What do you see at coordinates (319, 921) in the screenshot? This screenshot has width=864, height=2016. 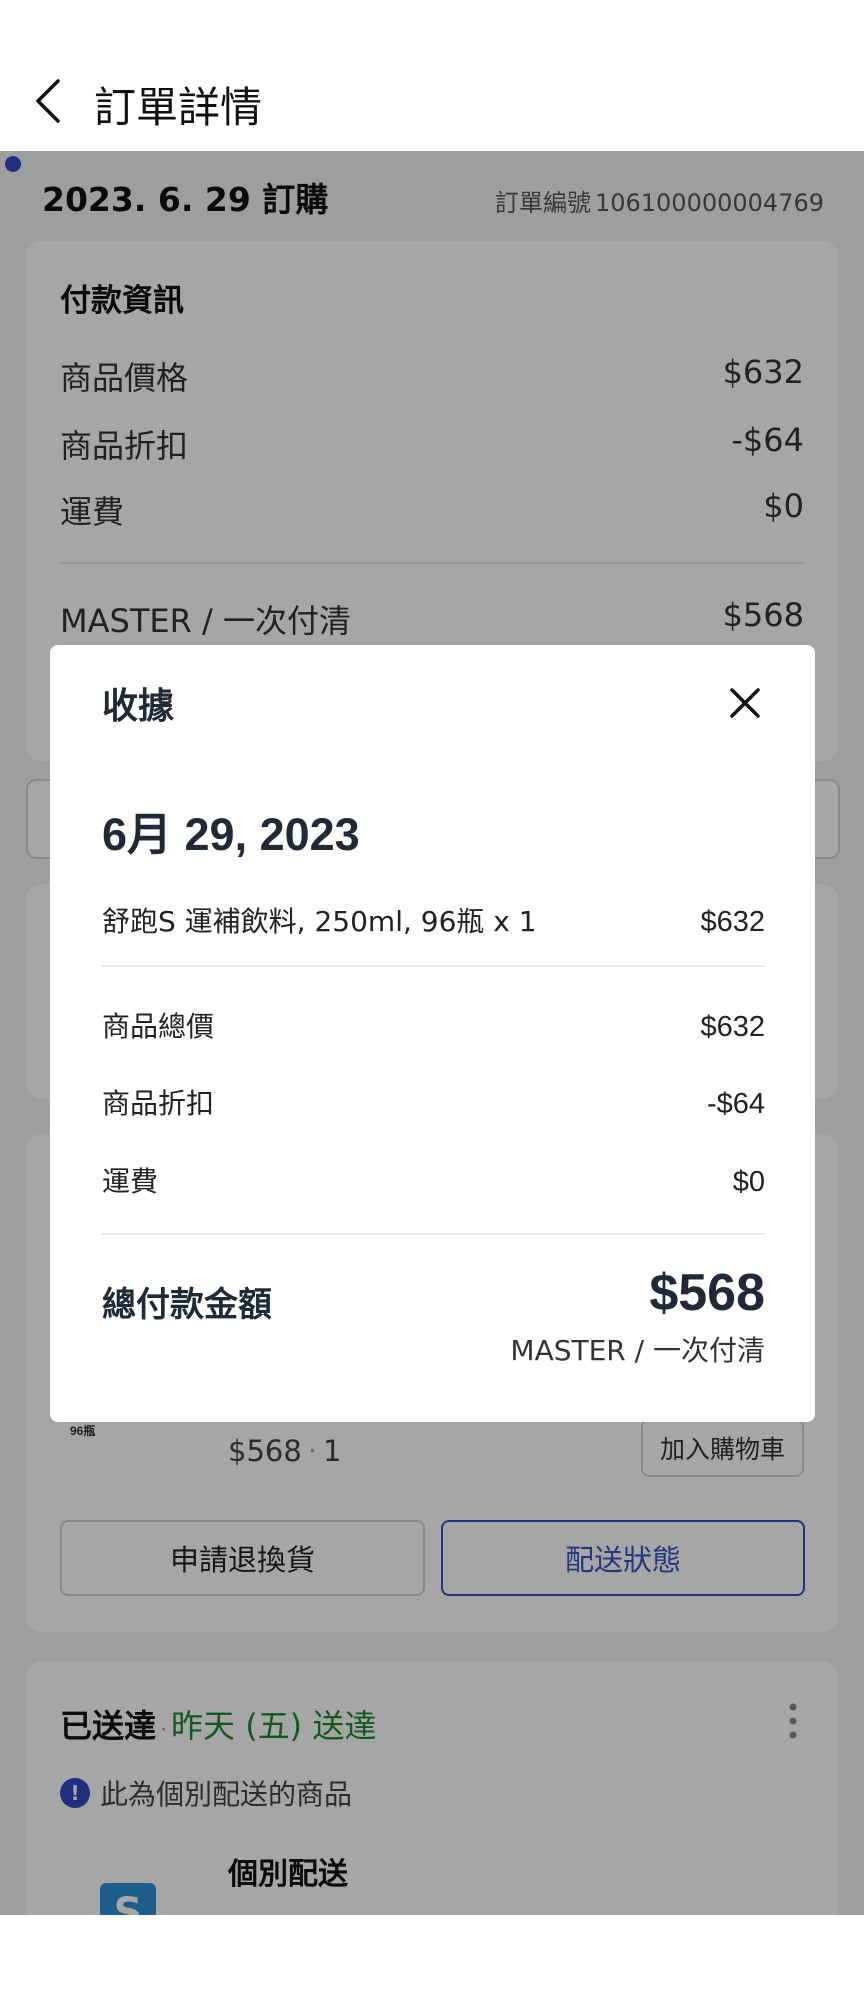 I see `receipt-item-name: 舒跑S 運補飲料, 250ml, 96瓶 x 1` at bounding box center [319, 921].